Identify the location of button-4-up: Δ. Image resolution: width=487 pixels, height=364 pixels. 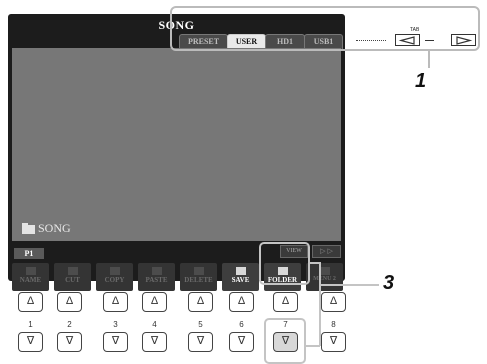
(154, 302).